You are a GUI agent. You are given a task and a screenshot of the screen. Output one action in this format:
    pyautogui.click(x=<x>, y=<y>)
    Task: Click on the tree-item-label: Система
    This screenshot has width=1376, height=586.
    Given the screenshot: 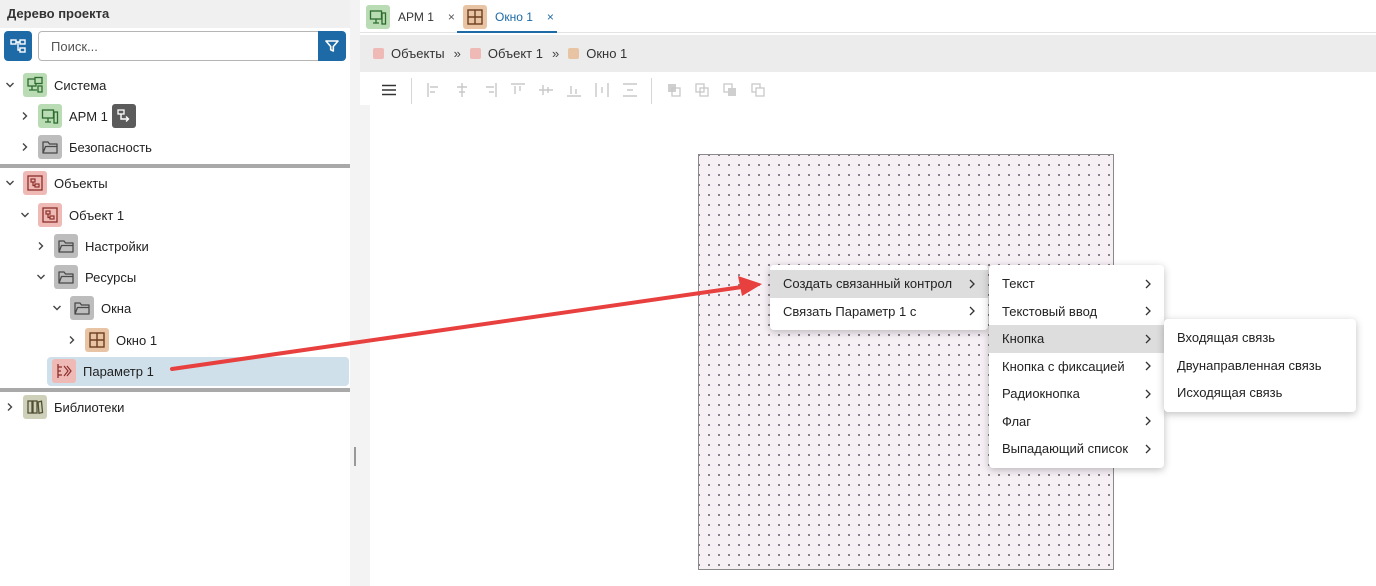 What is the action you would take?
    pyautogui.click(x=80, y=85)
    